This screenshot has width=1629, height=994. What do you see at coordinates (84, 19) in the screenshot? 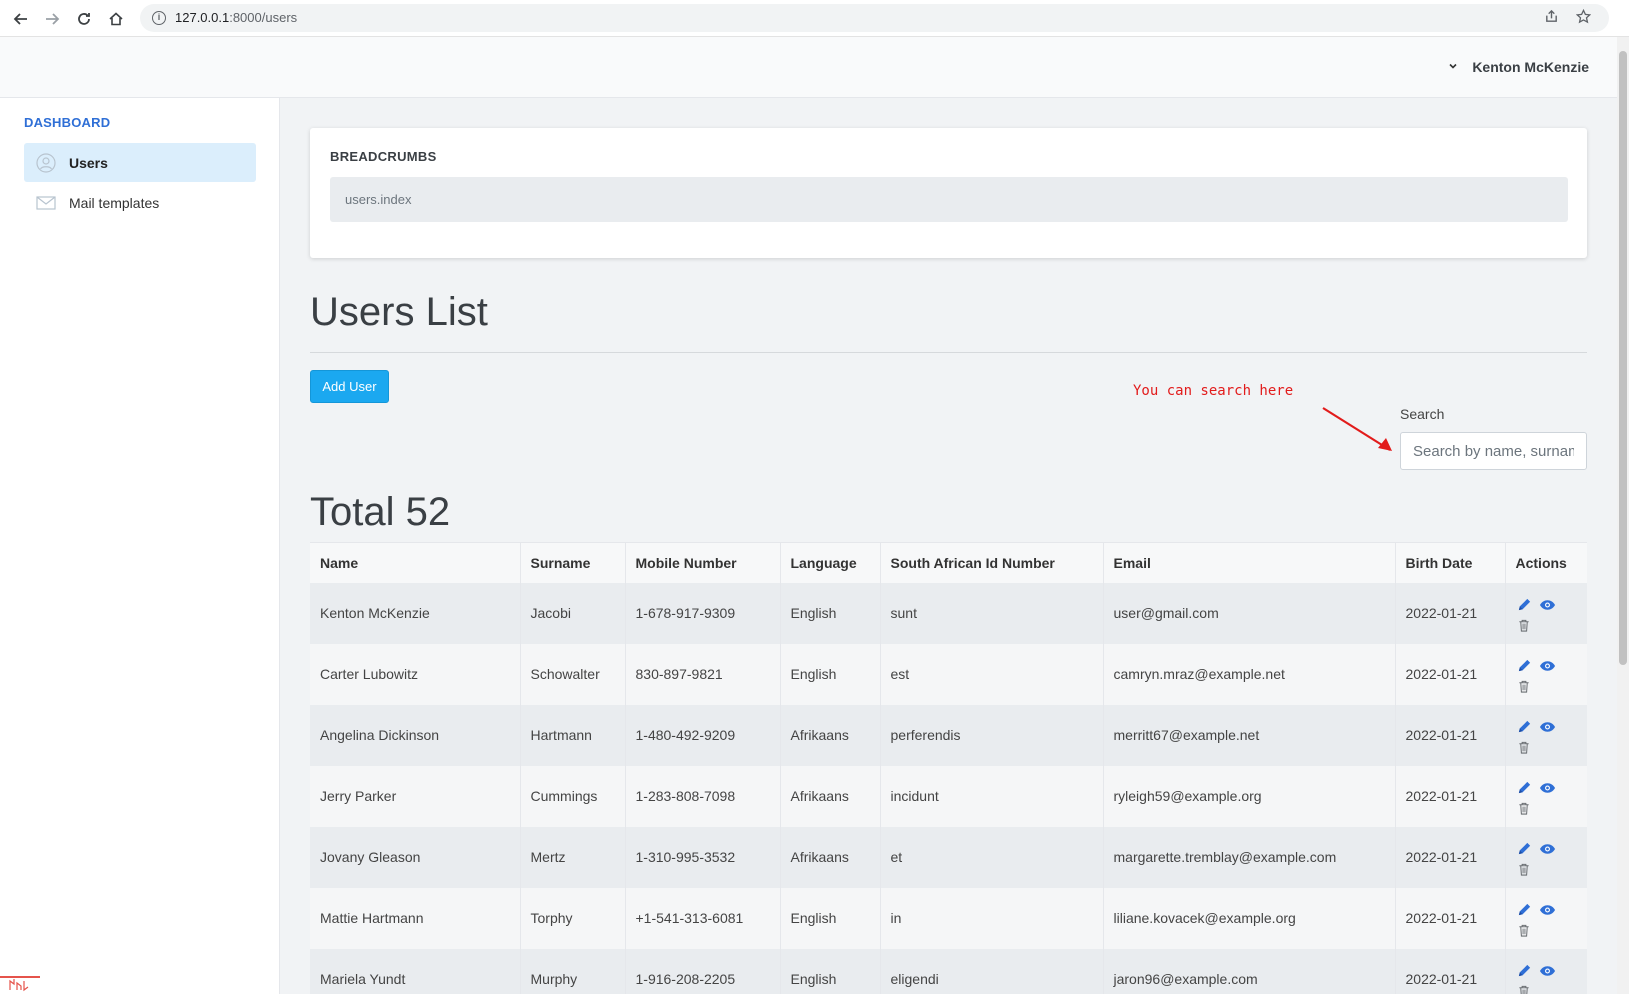
I see `reload-icon` at bounding box center [84, 19].